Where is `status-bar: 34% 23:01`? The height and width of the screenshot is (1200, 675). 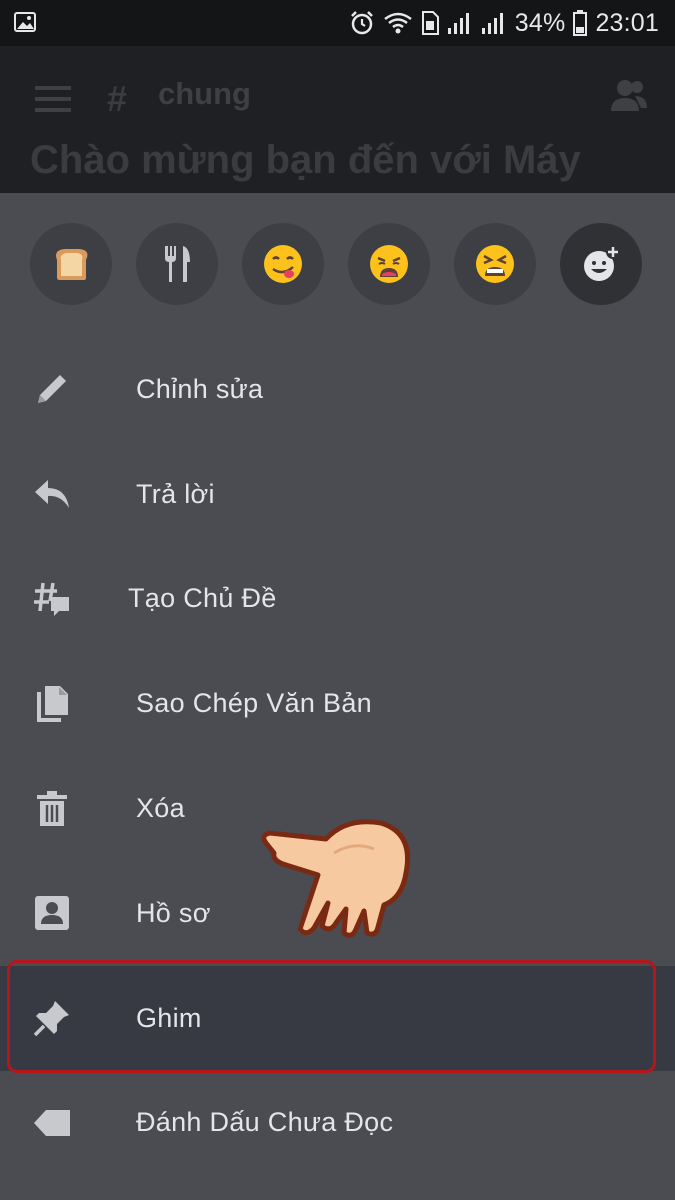 status-bar: 34% 23:01 is located at coordinates (337, 23).